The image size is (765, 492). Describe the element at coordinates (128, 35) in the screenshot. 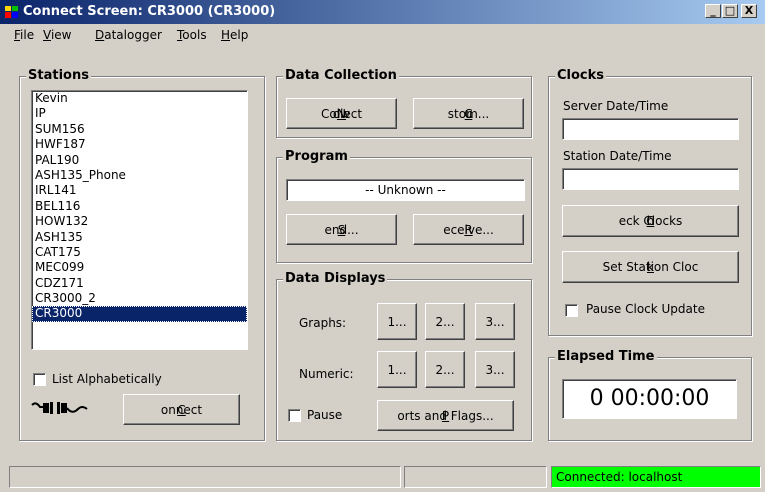

I see `menu-datalogger: Datalogger` at that location.